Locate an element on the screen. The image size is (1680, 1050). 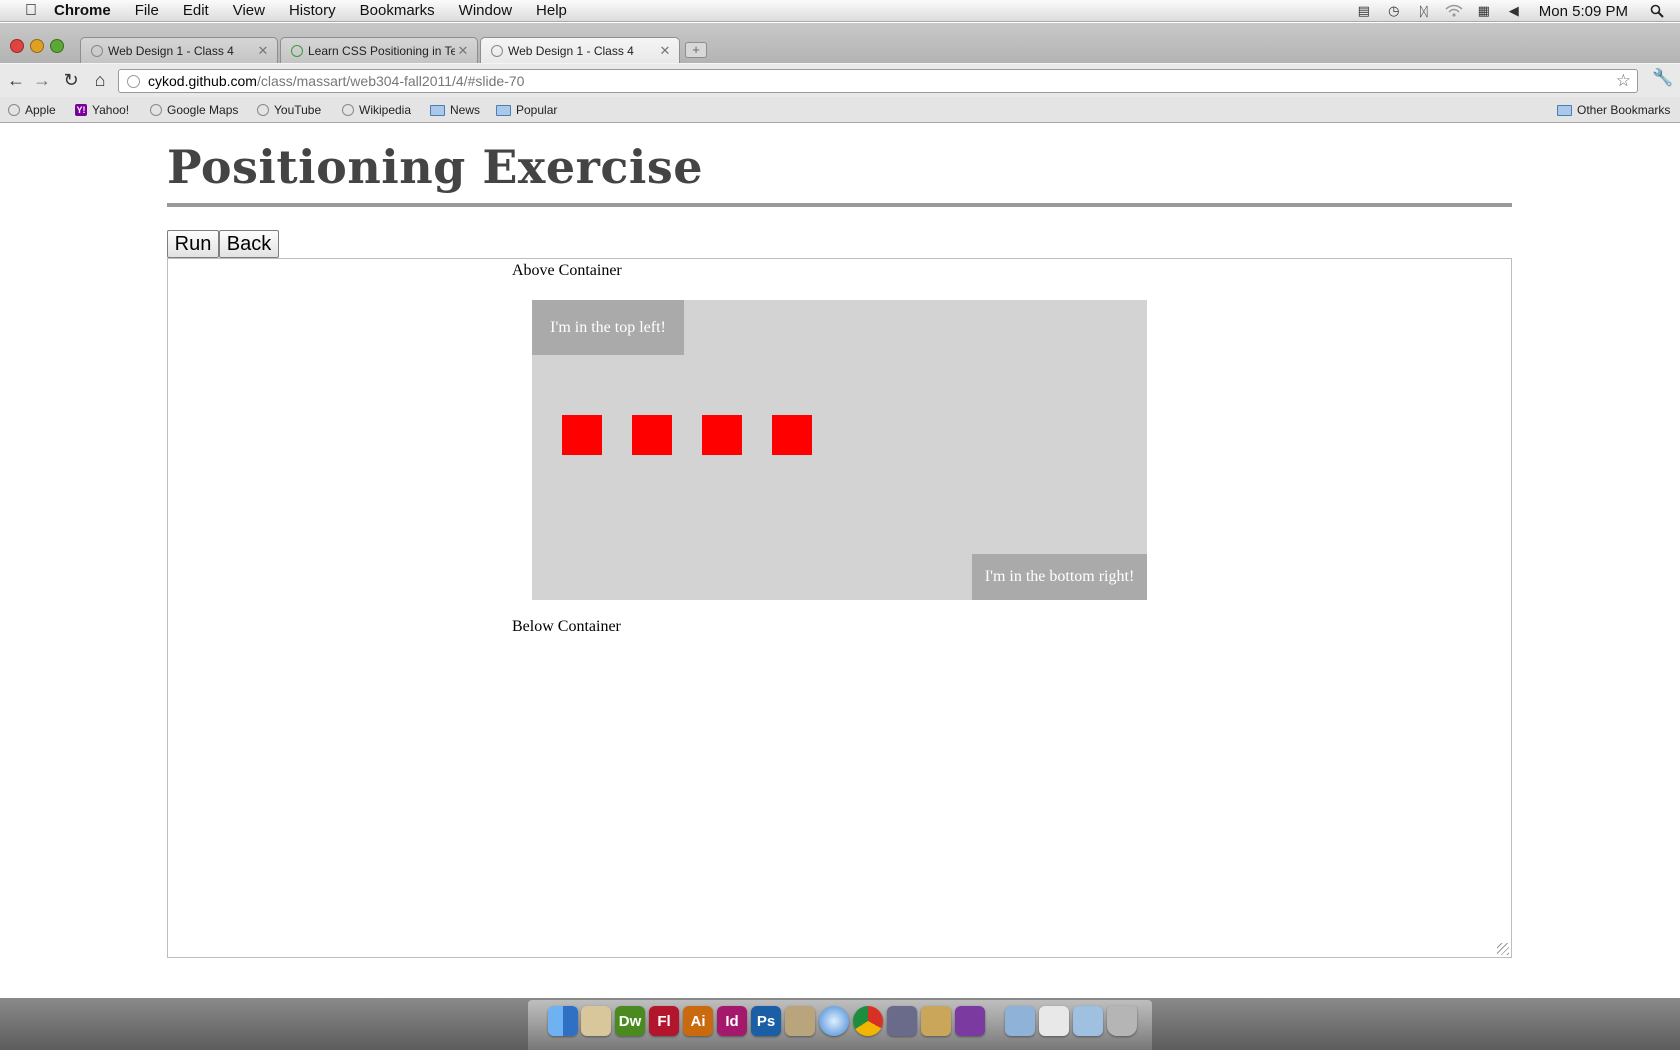
below-container-text: Below Container is located at coordinates (566, 626).